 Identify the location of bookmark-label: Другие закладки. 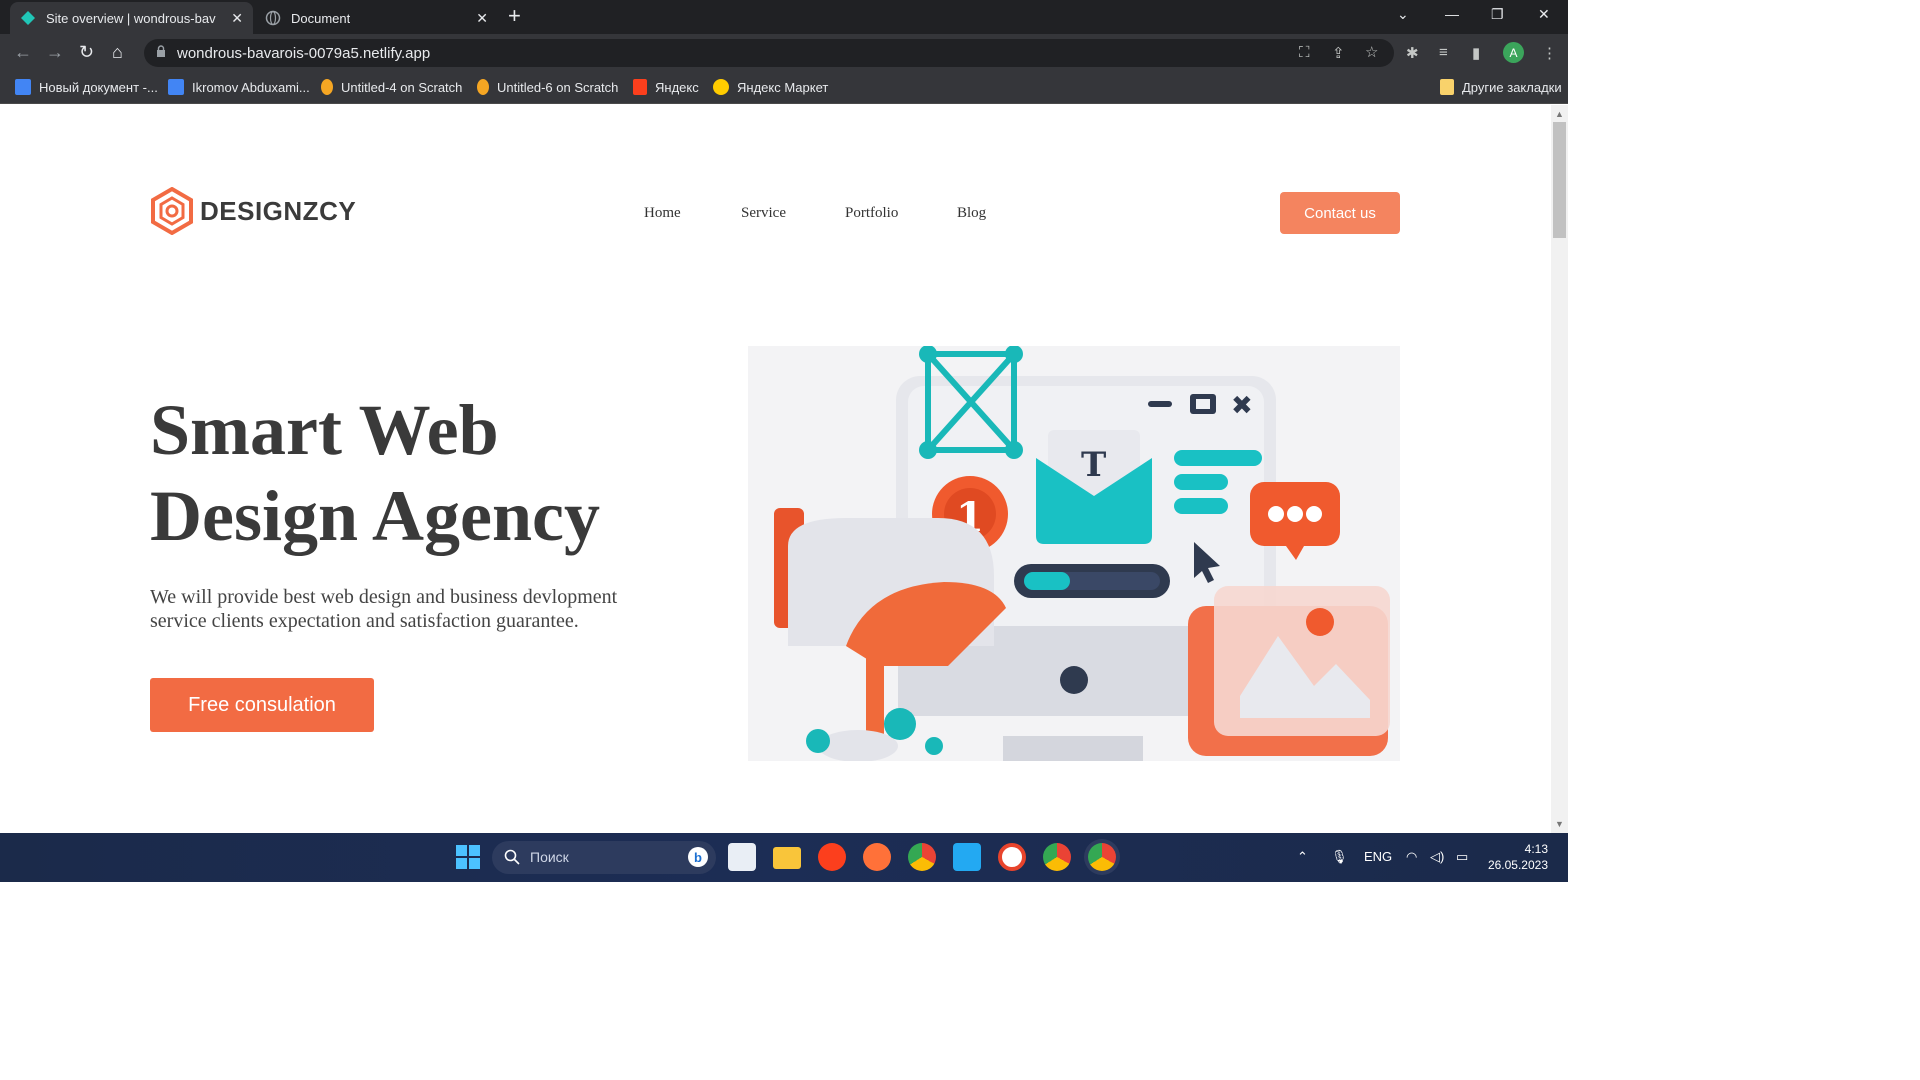
(1512, 87).